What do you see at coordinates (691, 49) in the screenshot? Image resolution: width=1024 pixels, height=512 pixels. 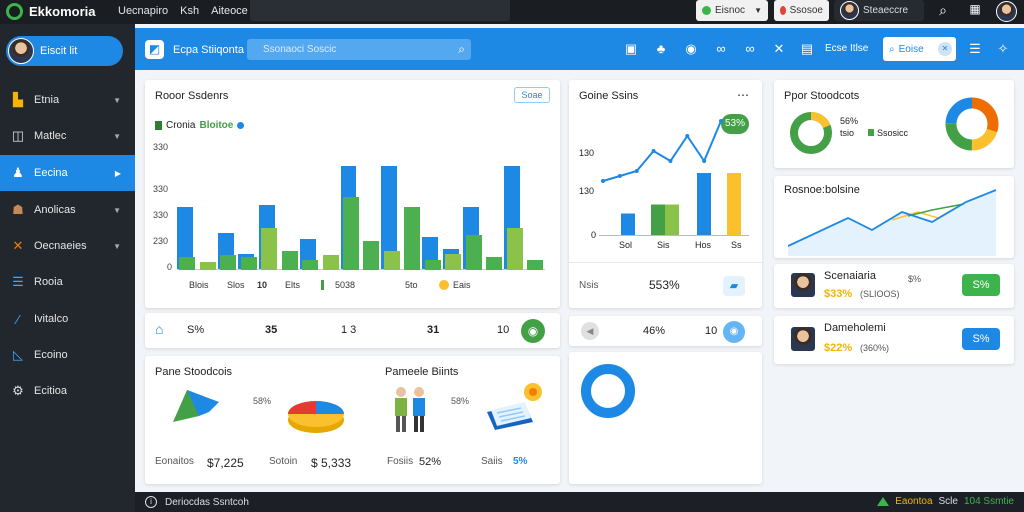 I see `globe-icon: ◉` at bounding box center [691, 49].